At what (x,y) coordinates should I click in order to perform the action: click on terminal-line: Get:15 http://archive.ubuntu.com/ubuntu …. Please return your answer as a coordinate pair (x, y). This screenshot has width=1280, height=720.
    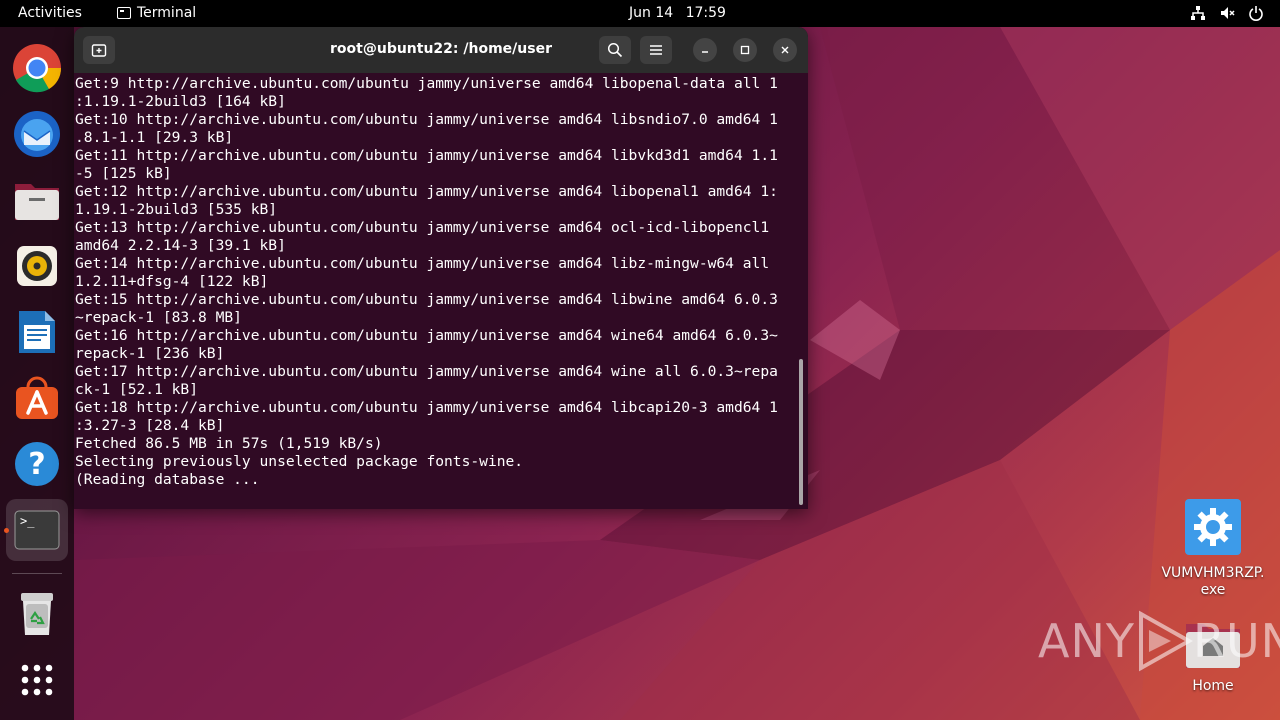
    Looking at the image, I should click on (426, 299).